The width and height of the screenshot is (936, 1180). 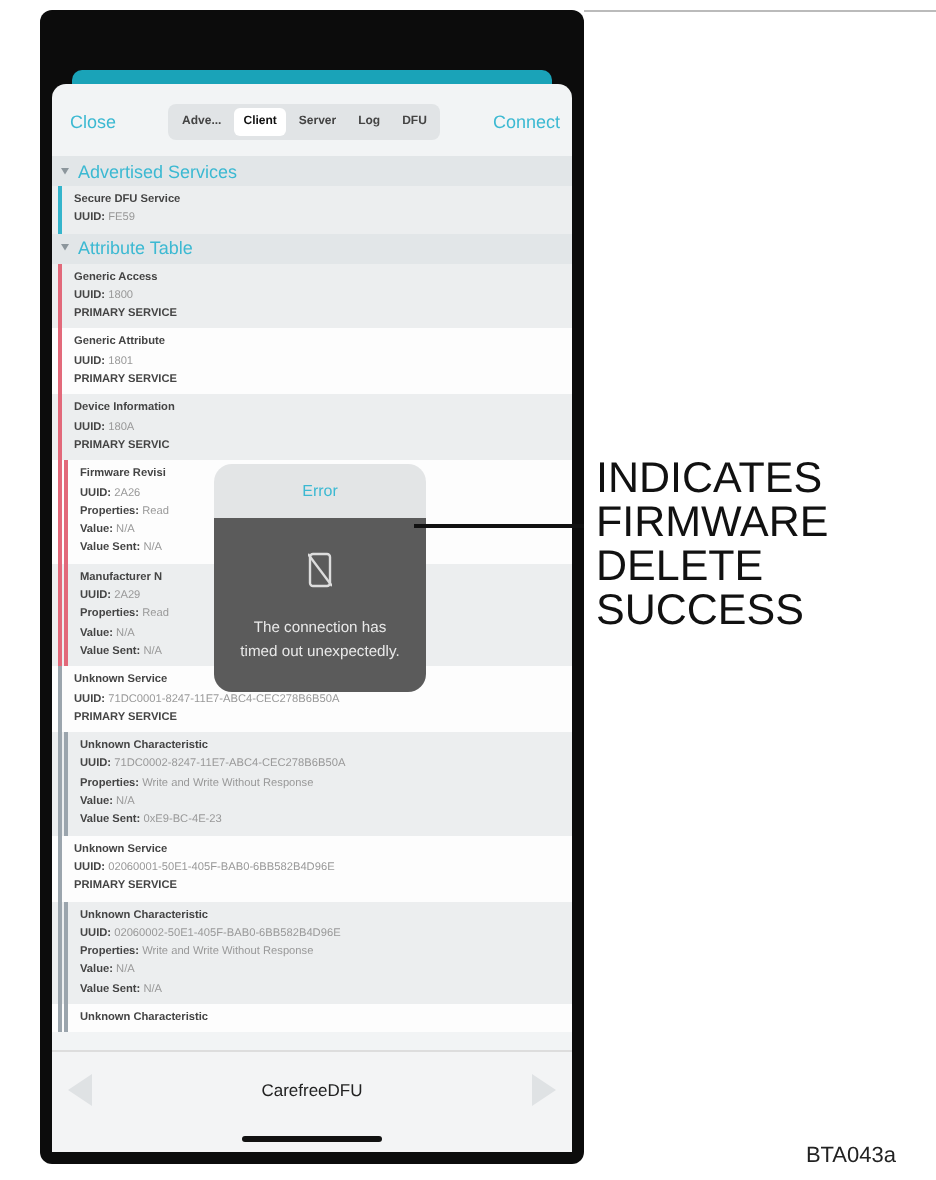 I want to click on figure-code: BTA043a, so click(x=850, y=1156).